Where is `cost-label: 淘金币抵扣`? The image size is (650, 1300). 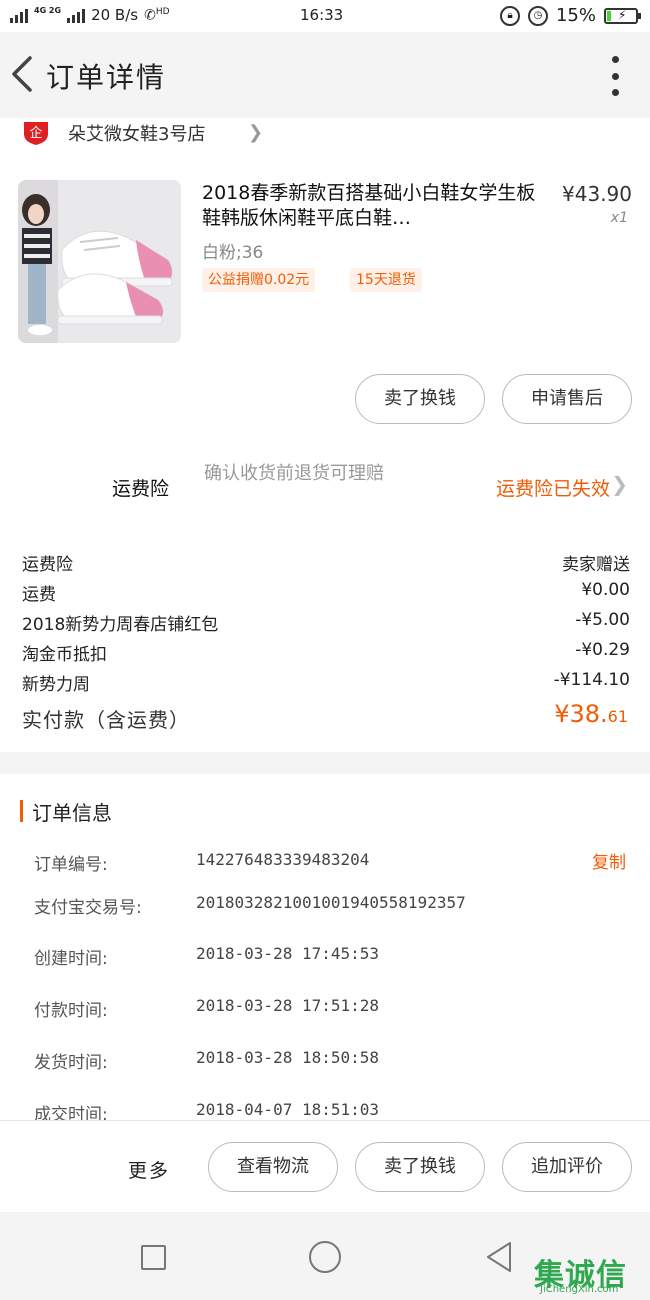
cost-label: 淘金币抵扣 is located at coordinates (64, 655).